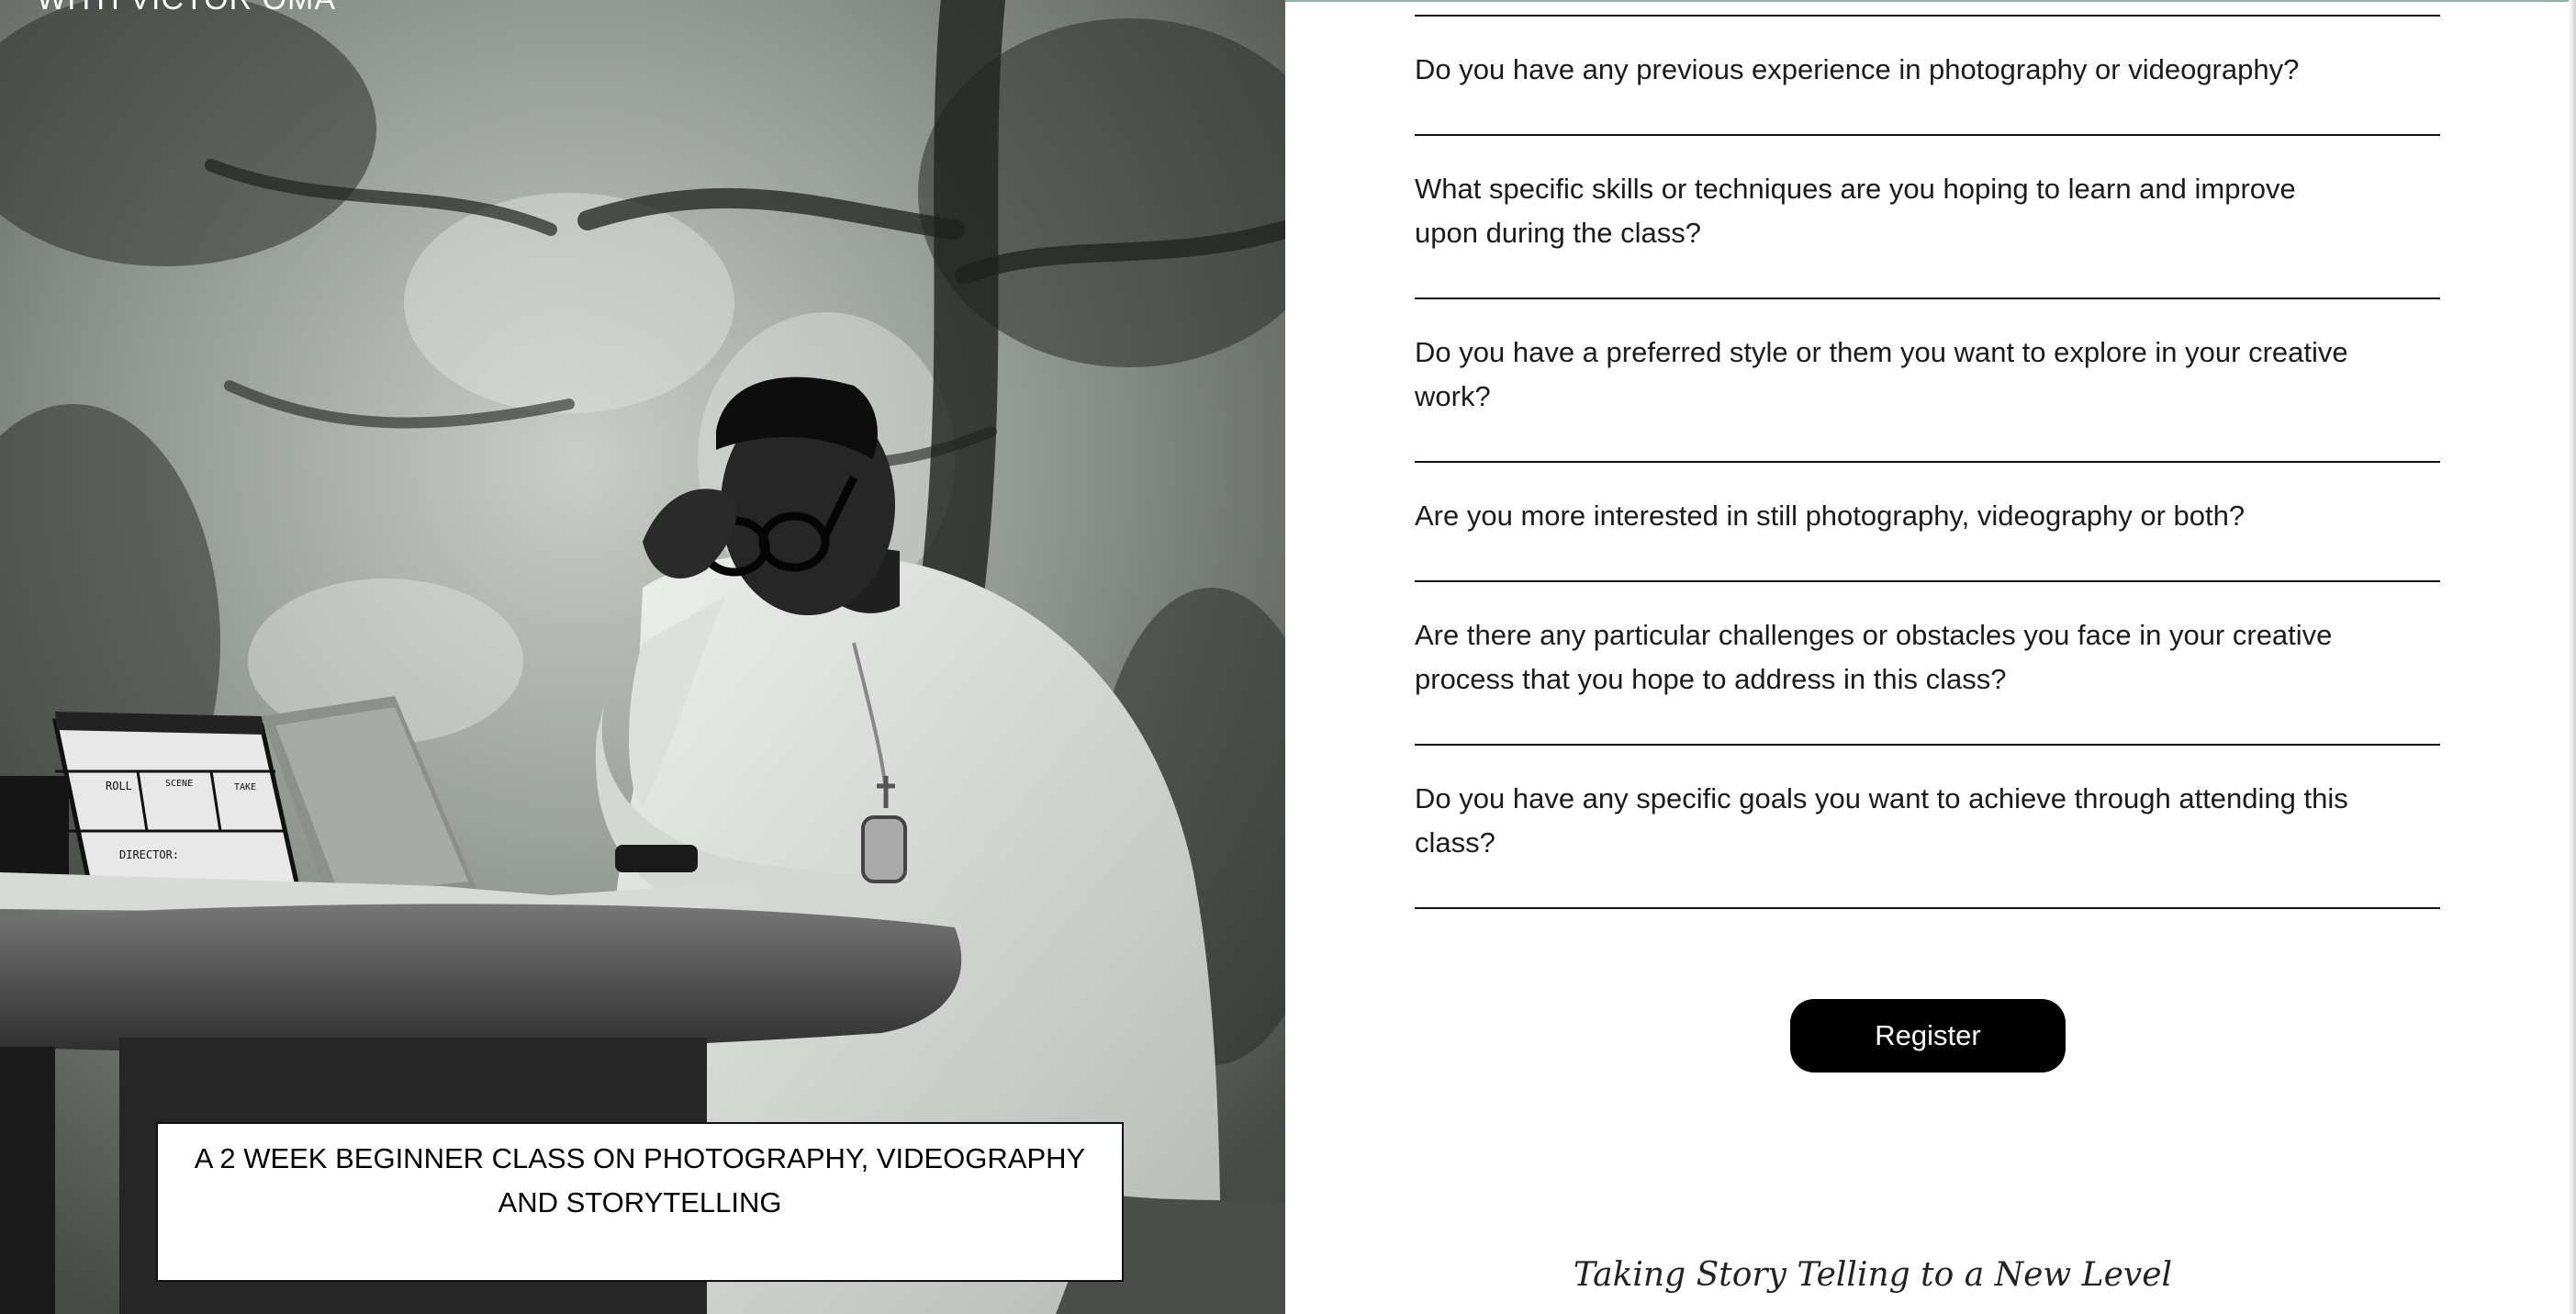 Image resolution: width=2576 pixels, height=1314 pixels. What do you see at coordinates (119, 786) in the screenshot?
I see `svg-text: ROLL` at bounding box center [119, 786].